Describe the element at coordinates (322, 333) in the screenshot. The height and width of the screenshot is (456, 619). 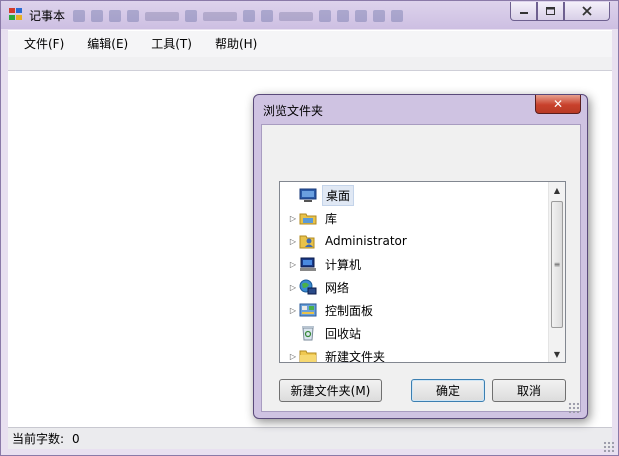
I see `tree-item-recycle-bin: 回收站` at that location.